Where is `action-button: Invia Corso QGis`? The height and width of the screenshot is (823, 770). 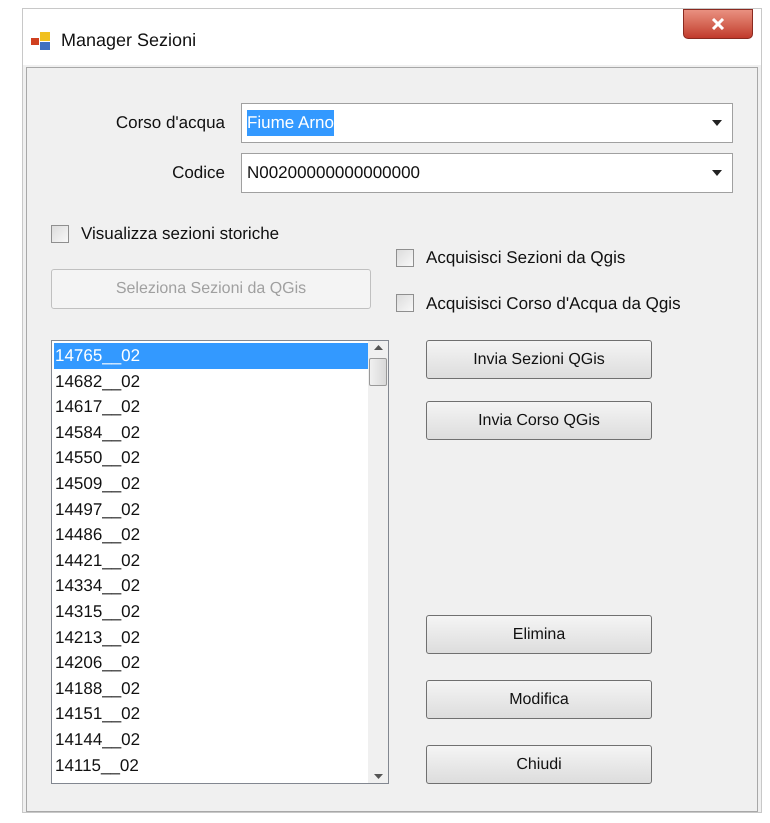
action-button: Invia Corso QGis is located at coordinates (539, 420).